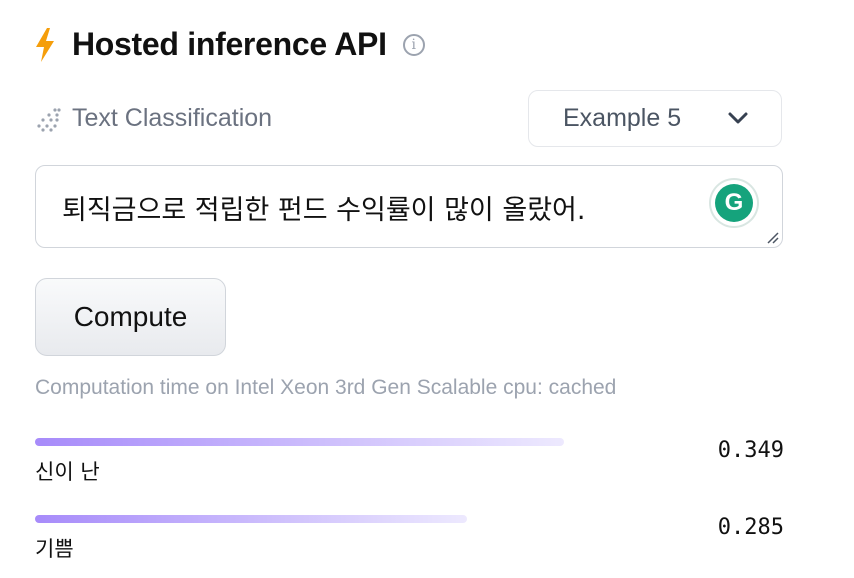 Image resolution: width=854 pixels, height=578 pixels. I want to click on text-classification-icon, so click(49, 119).